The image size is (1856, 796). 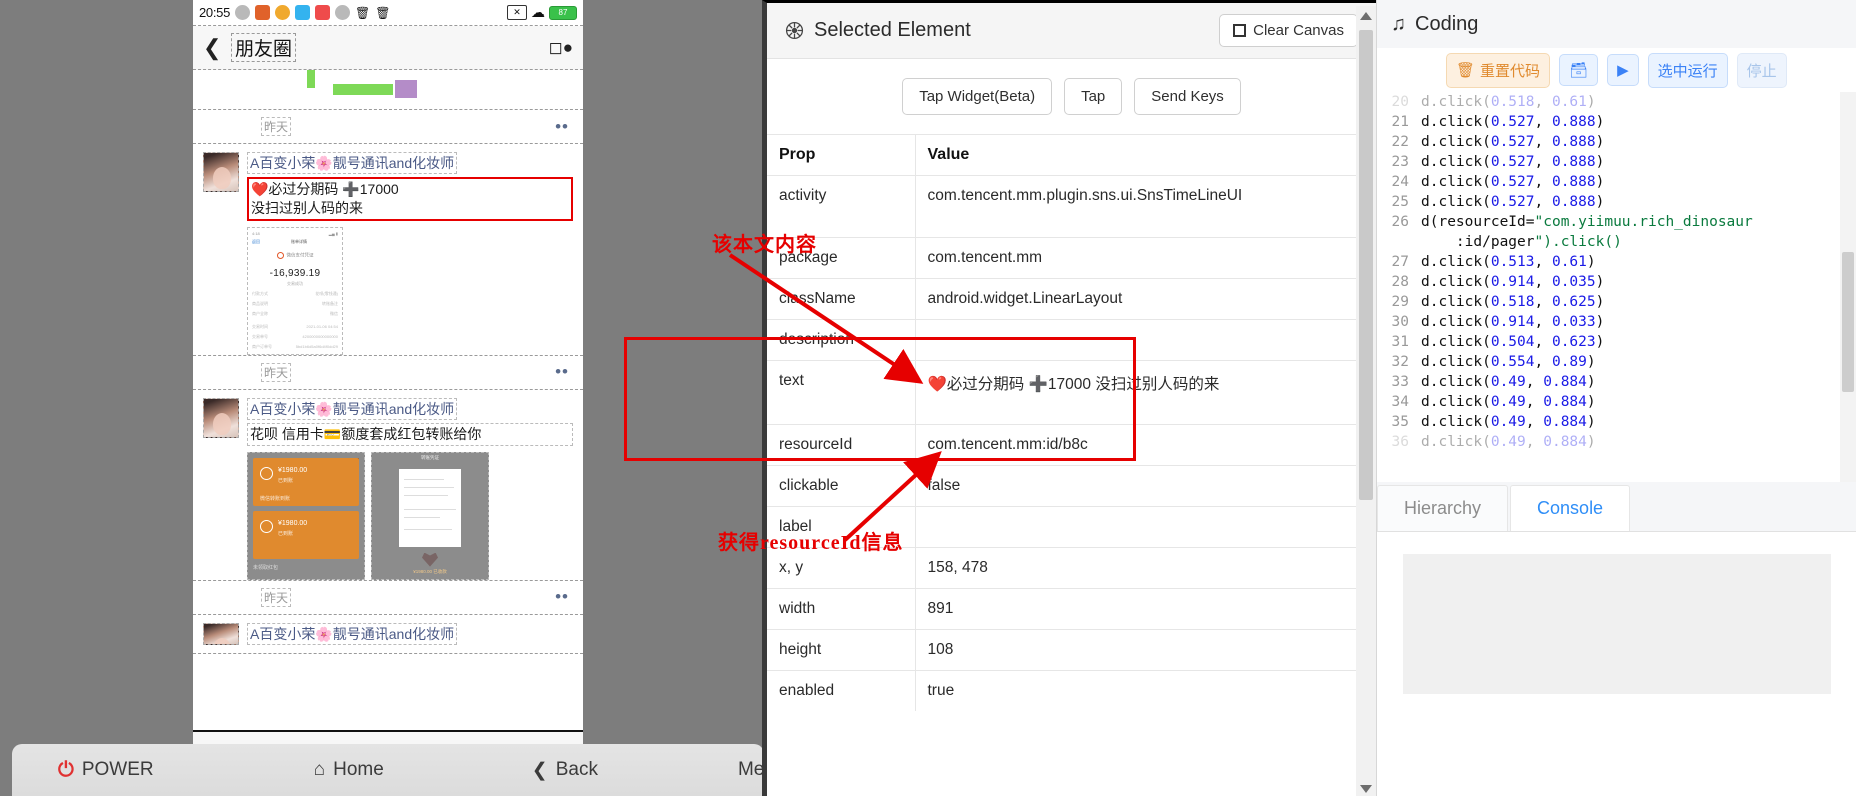 What do you see at coordinates (1093, 96) in the screenshot?
I see `tap-button: Tap` at bounding box center [1093, 96].